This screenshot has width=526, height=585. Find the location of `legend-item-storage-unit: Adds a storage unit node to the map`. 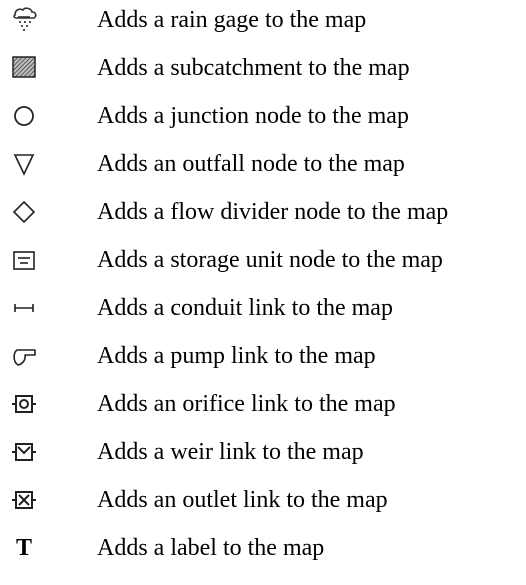

legend-item-storage-unit: Adds a storage unit node to the map is located at coordinates (263, 260).